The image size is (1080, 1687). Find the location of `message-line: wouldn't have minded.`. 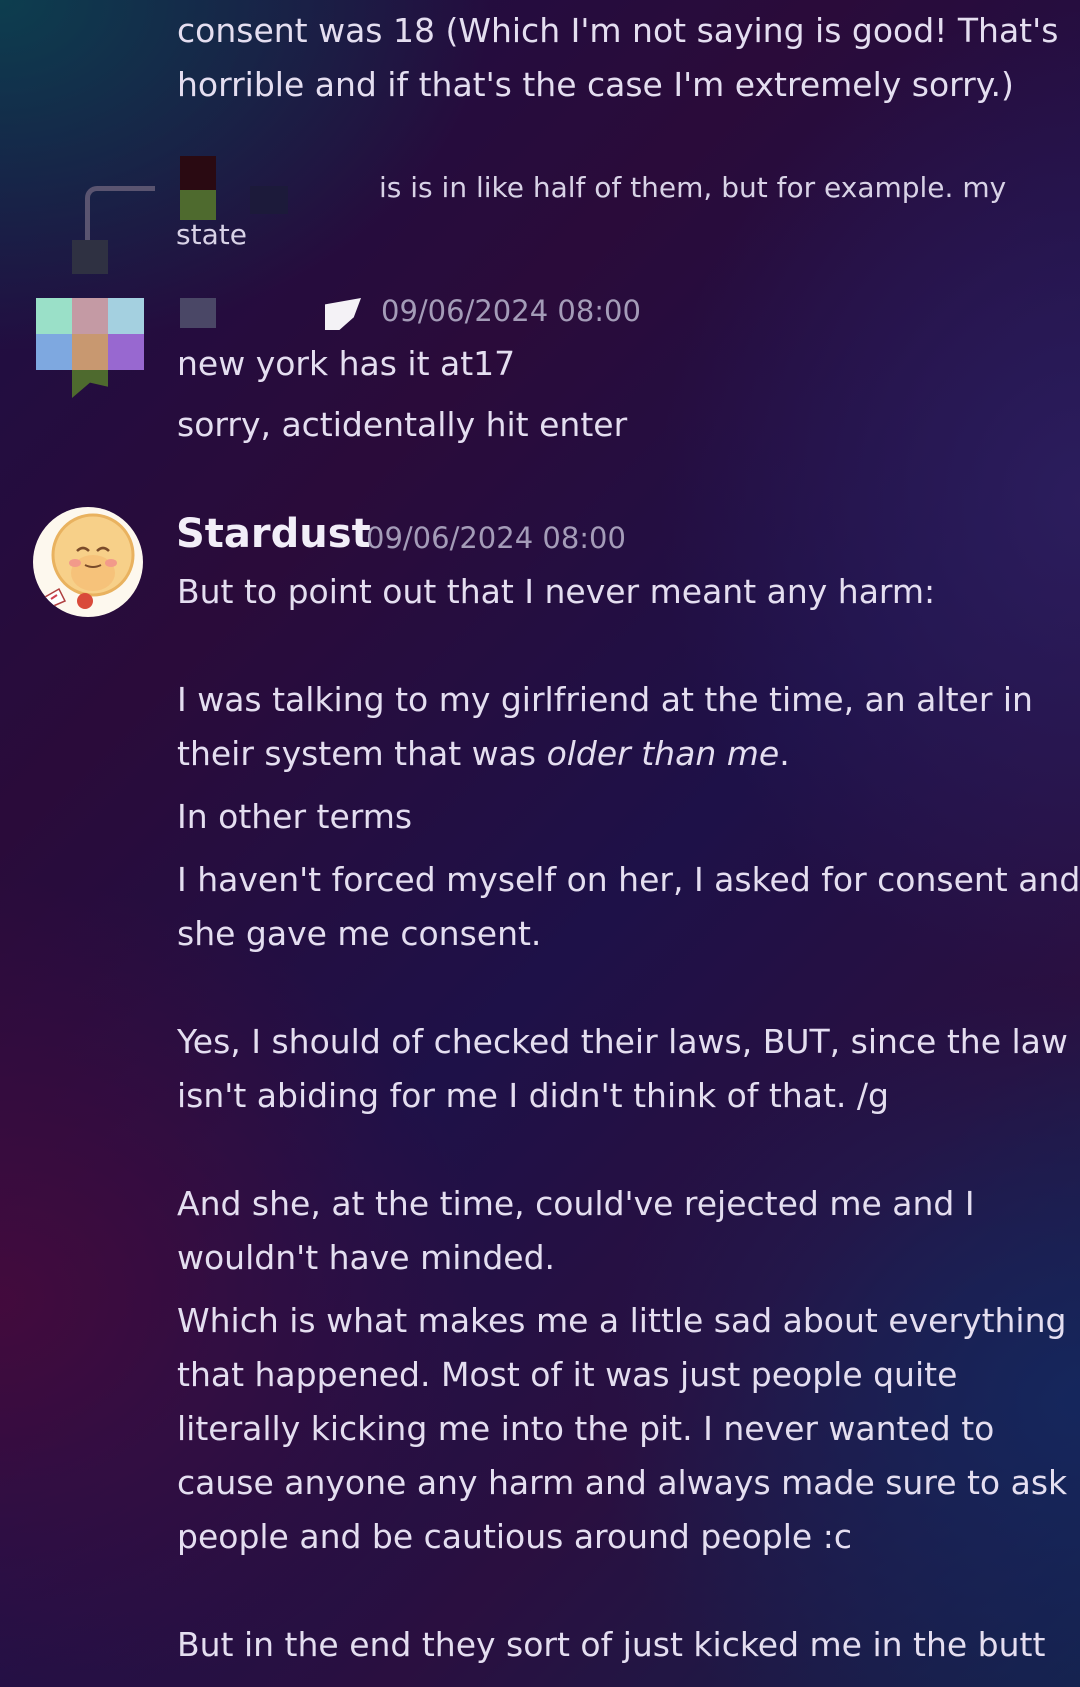

message-line: wouldn't have minded. is located at coordinates (366, 1257).